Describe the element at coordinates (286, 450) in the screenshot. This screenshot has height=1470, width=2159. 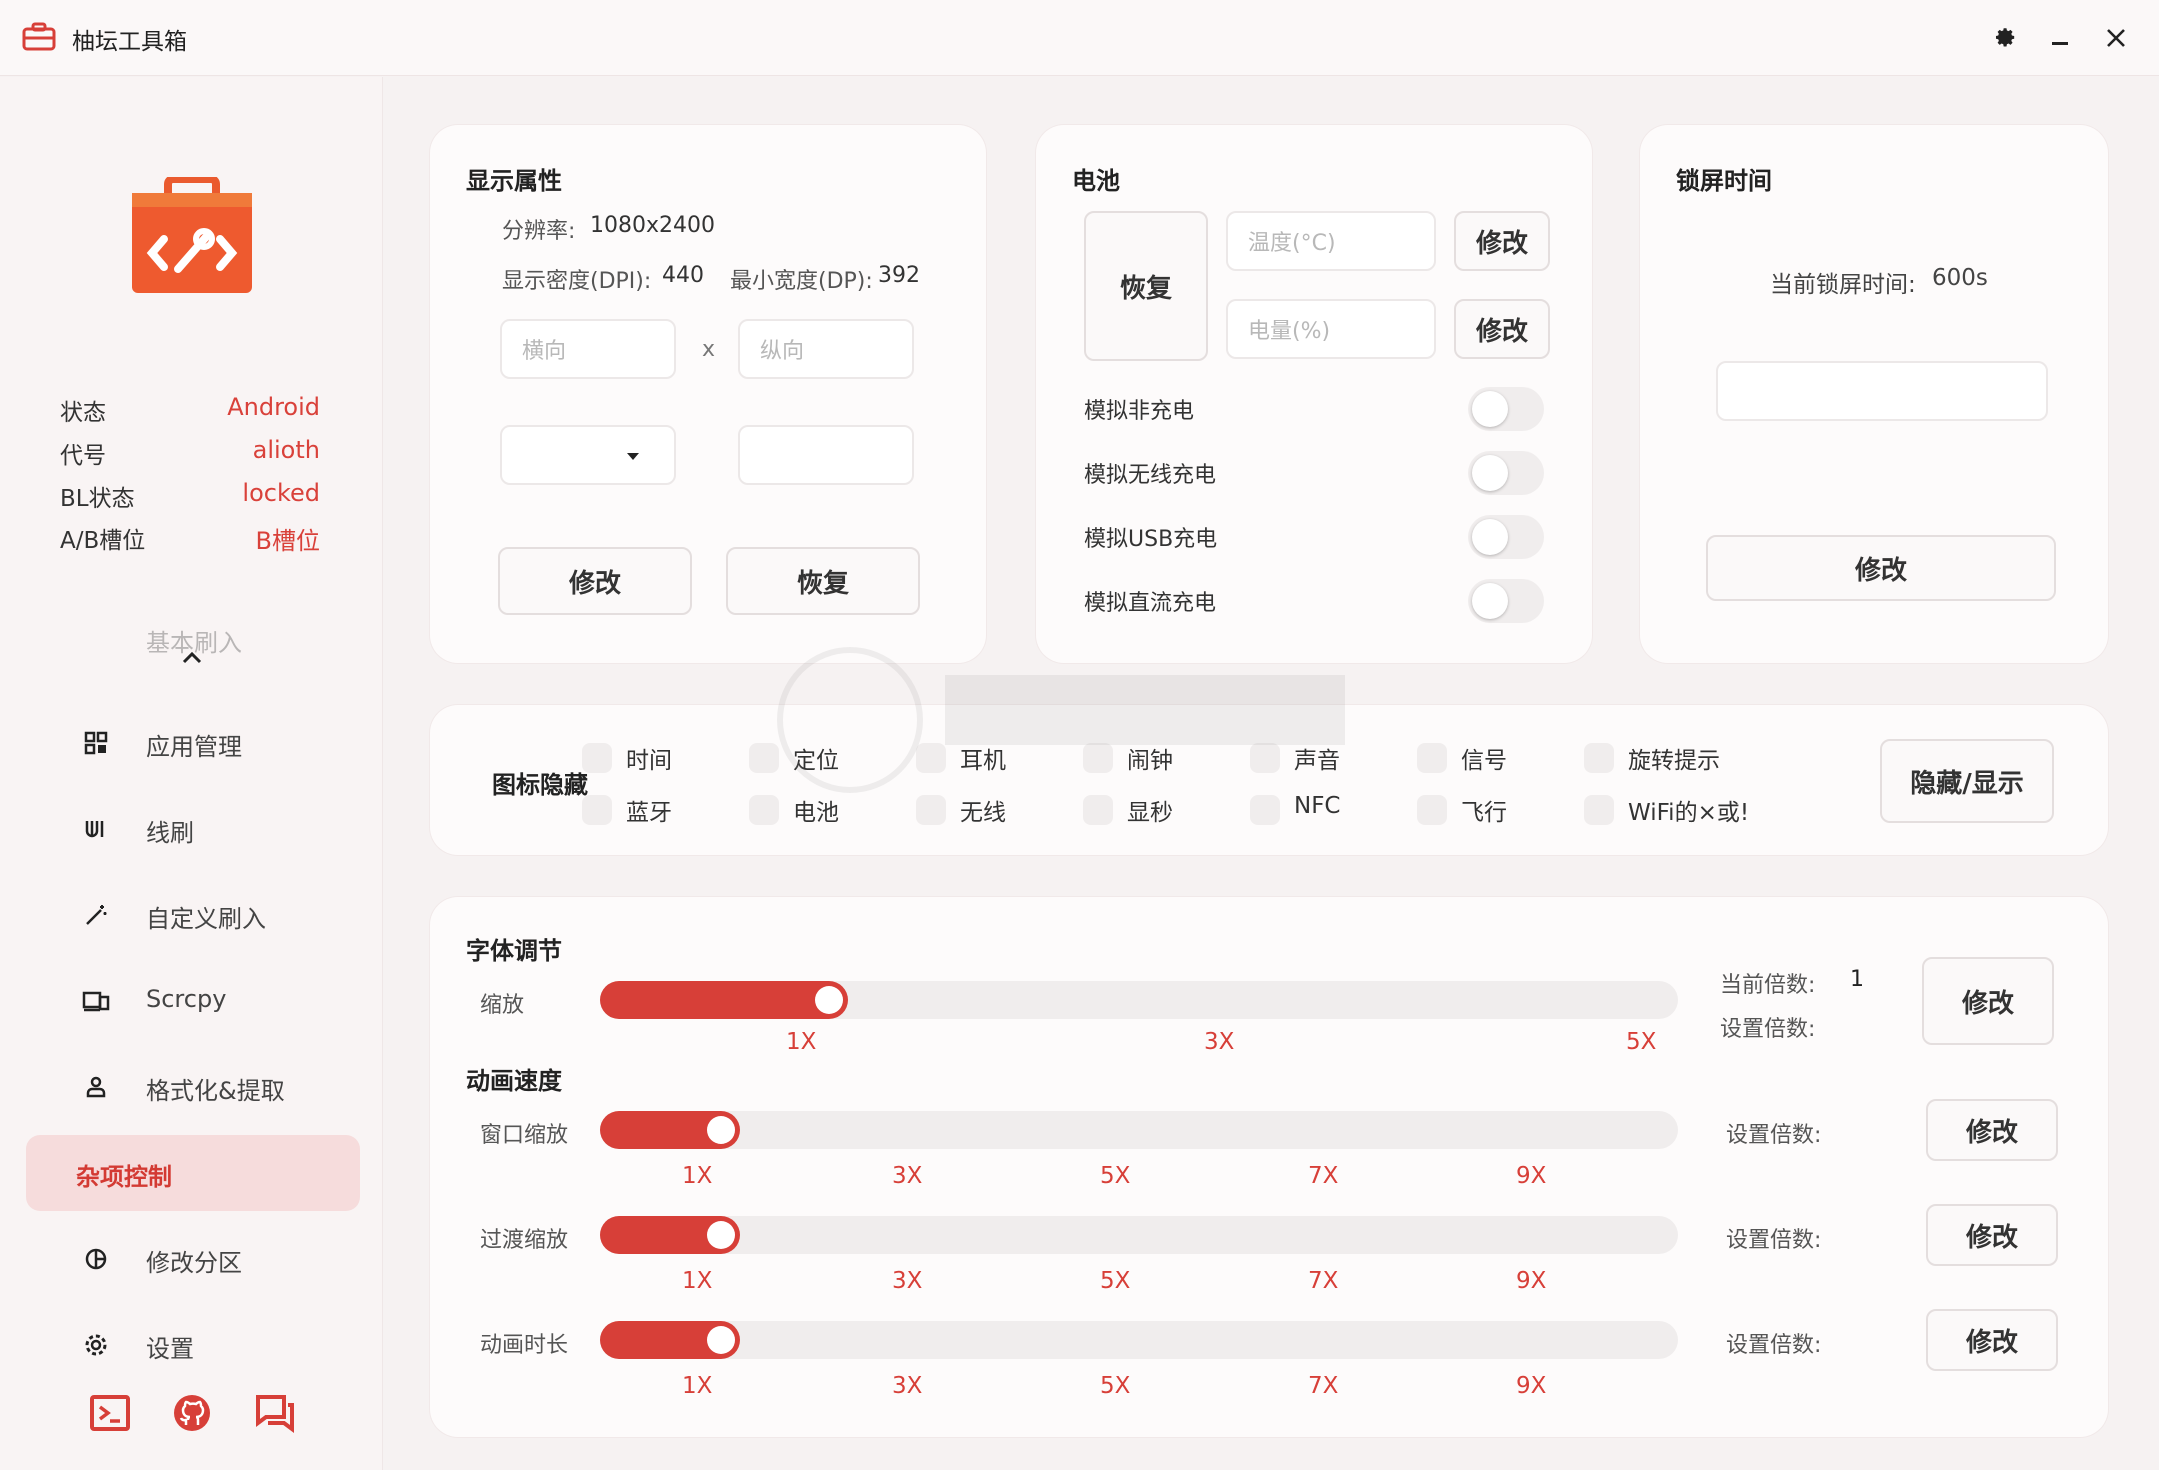
I see `info-value: alioth` at that location.